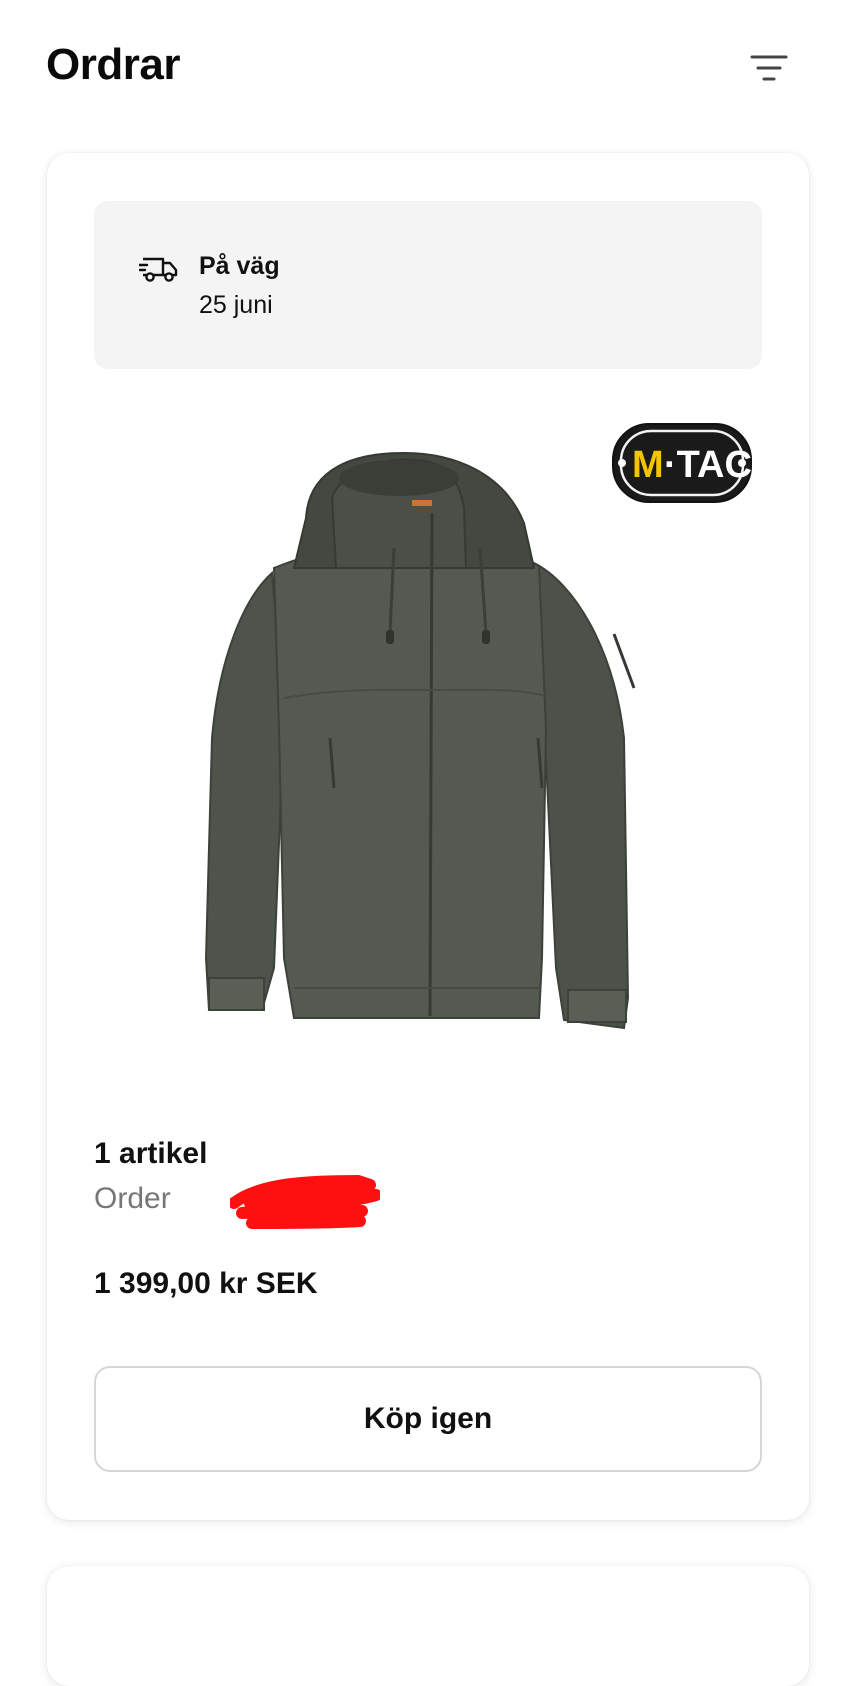 This screenshot has height=1686, width=856. I want to click on page-title: Ordrar, so click(113, 64).